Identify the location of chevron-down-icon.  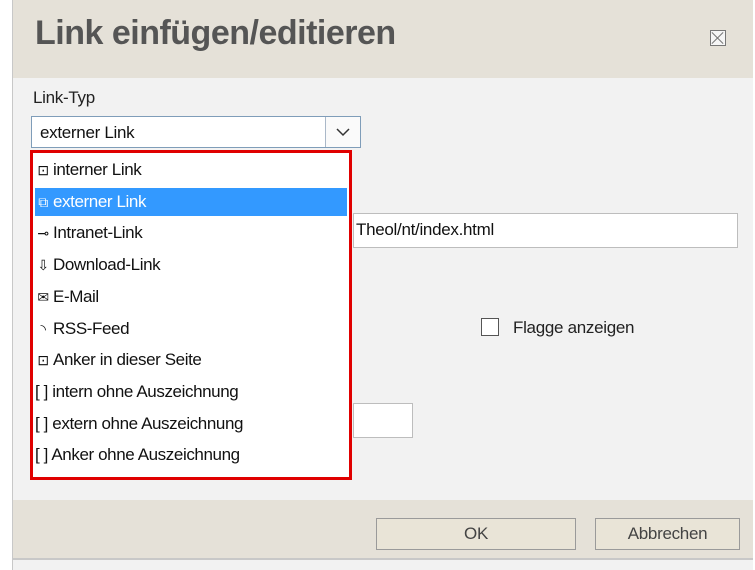
(342, 132).